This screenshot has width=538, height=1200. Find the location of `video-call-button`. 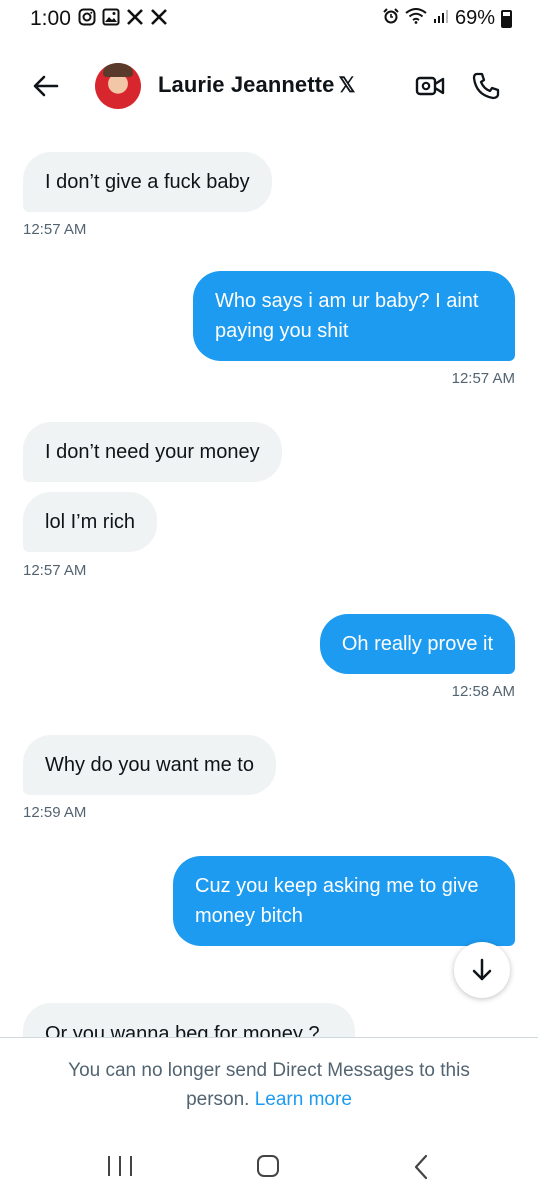

video-call-button is located at coordinates (430, 86).